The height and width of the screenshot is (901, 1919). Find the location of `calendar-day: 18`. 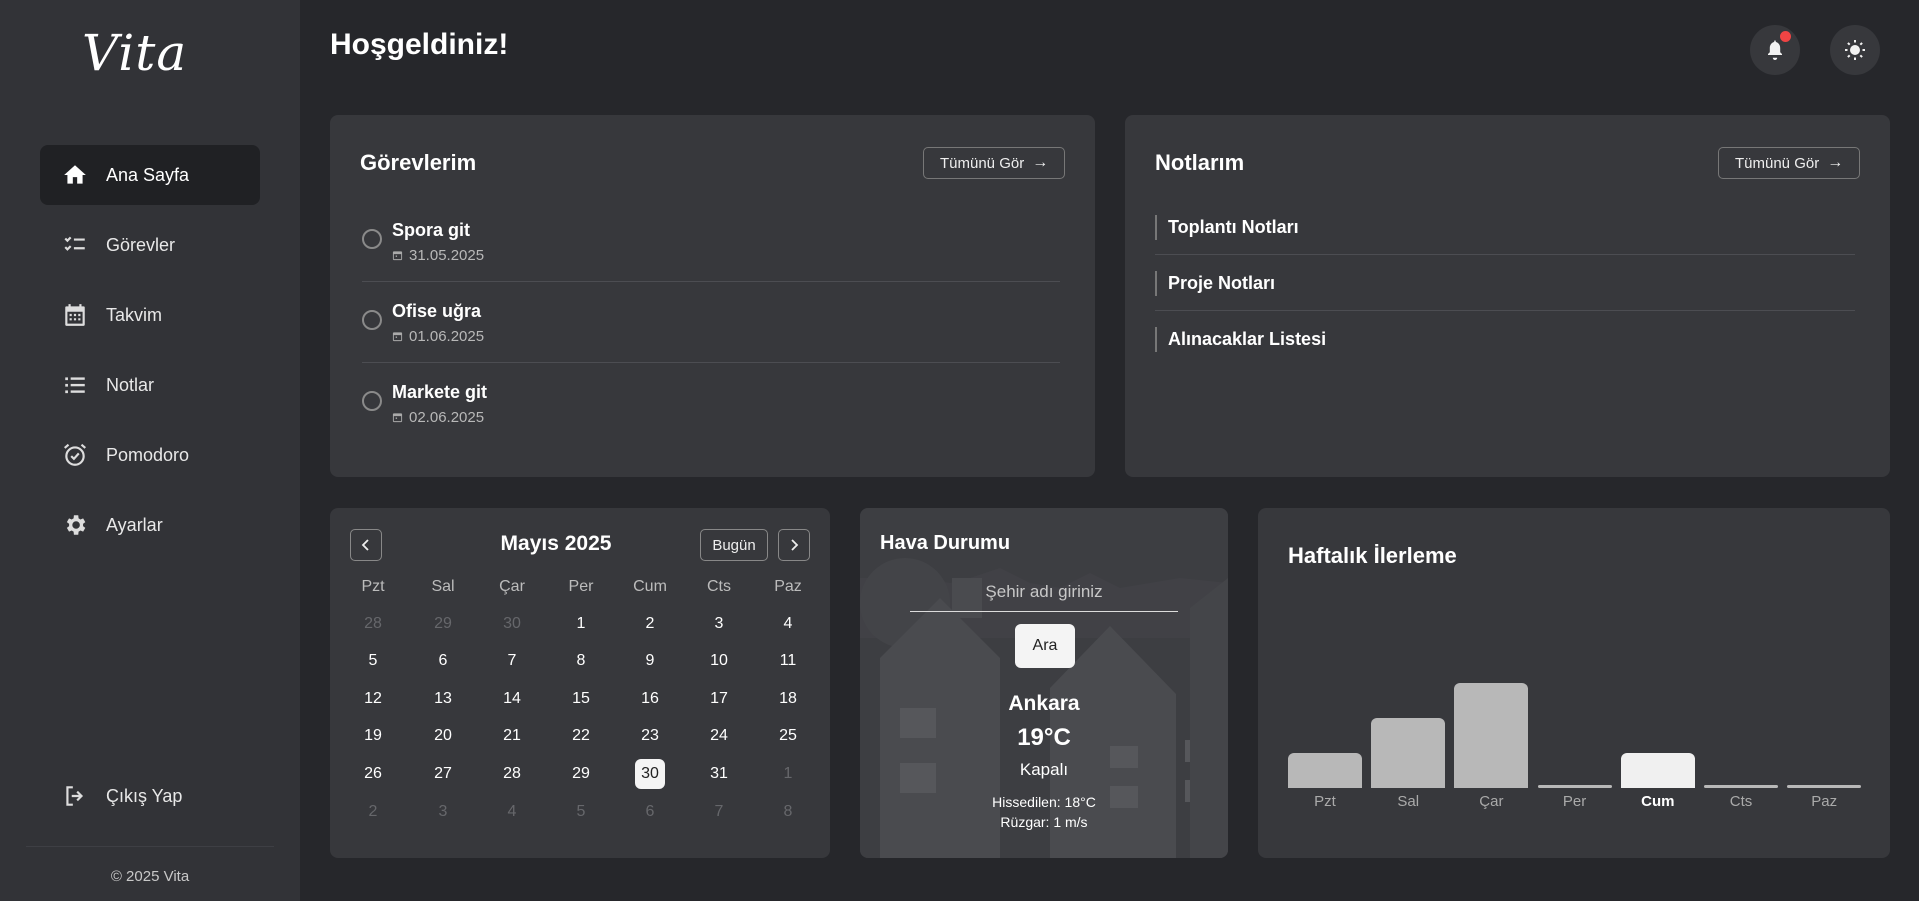

calendar-day: 18 is located at coordinates (788, 699).